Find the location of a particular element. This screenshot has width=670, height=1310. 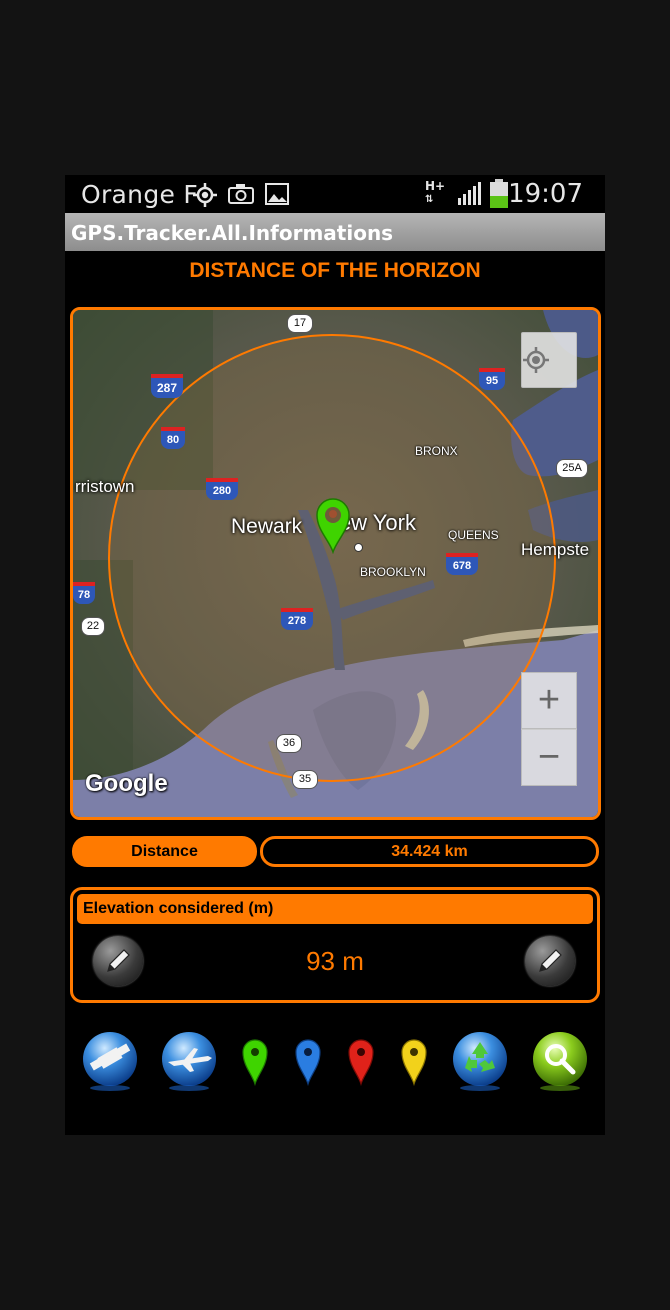

network-type: H+ is located at coordinates (435, 186).